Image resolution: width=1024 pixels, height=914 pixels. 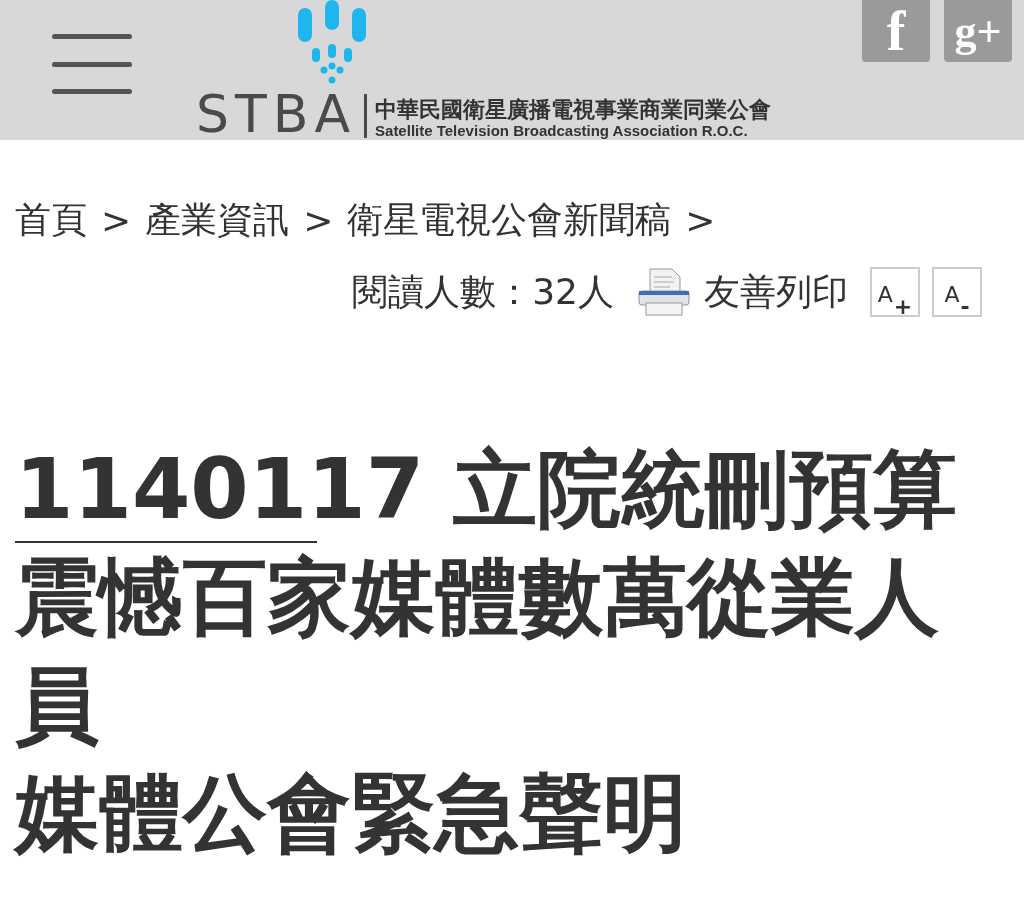 What do you see at coordinates (351, 813) in the screenshot?
I see `article-title: 媒體公會緊急聲明` at bounding box center [351, 813].